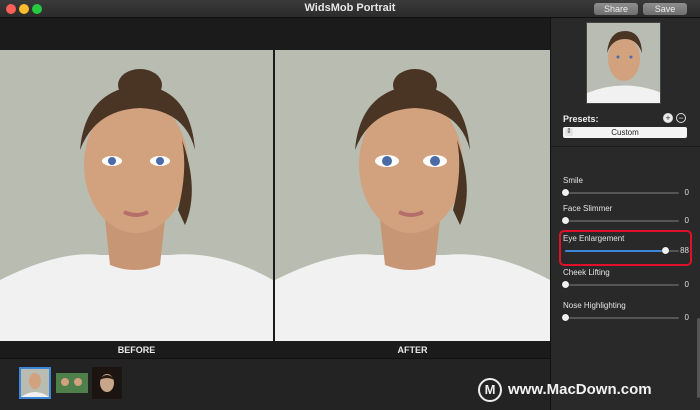 The height and width of the screenshot is (410, 700). Describe the element at coordinates (586, 272) in the screenshot. I see `slider-label: Cheek Lifting` at that location.